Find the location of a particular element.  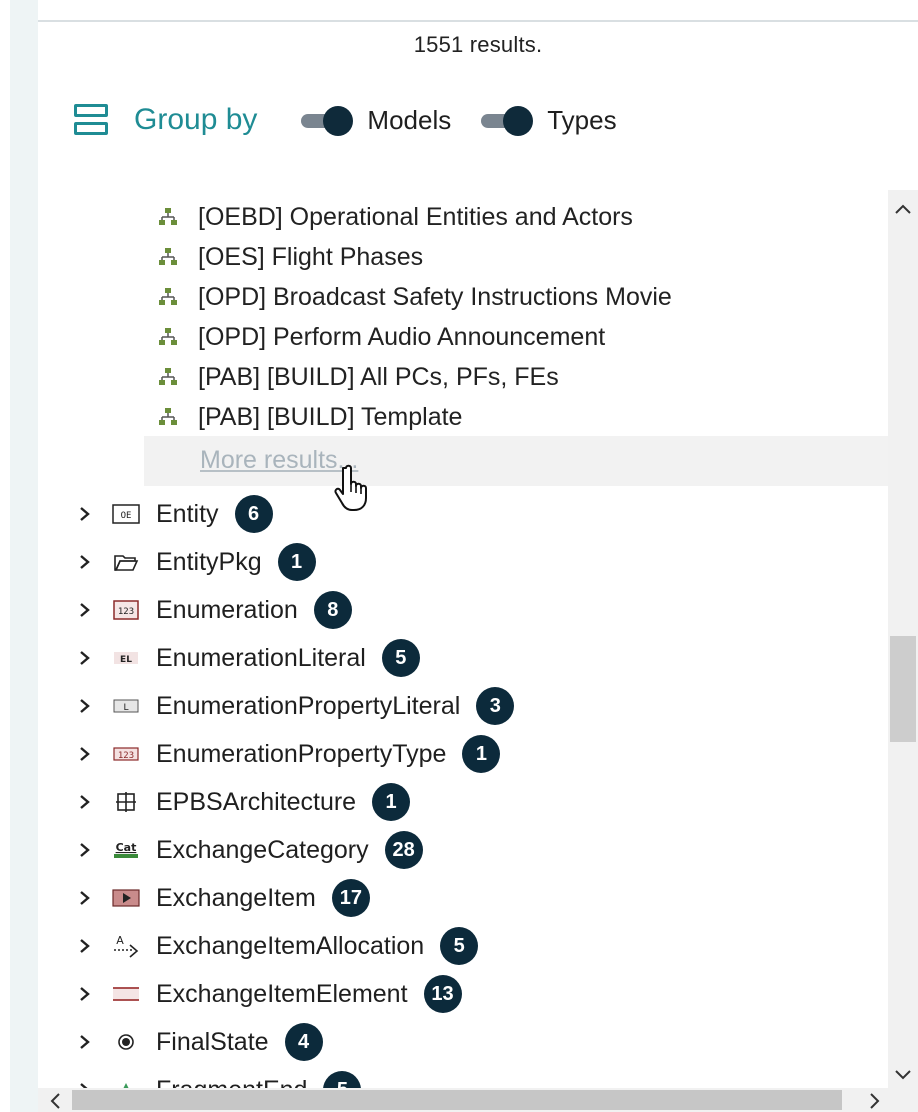

vertical-scrollbar is located at coordinates (903, 639).